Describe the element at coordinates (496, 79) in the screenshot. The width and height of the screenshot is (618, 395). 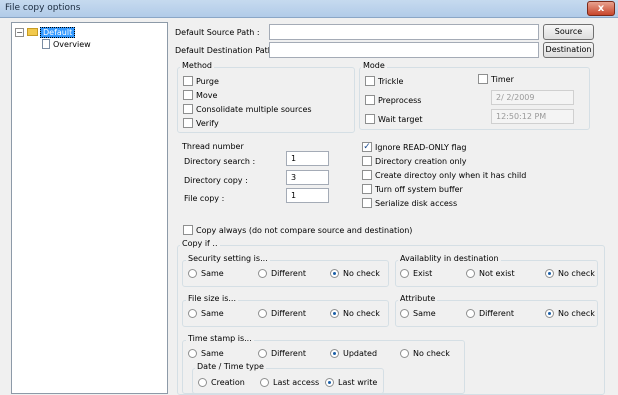
I see `timer-checkbox: Timer` at that location.